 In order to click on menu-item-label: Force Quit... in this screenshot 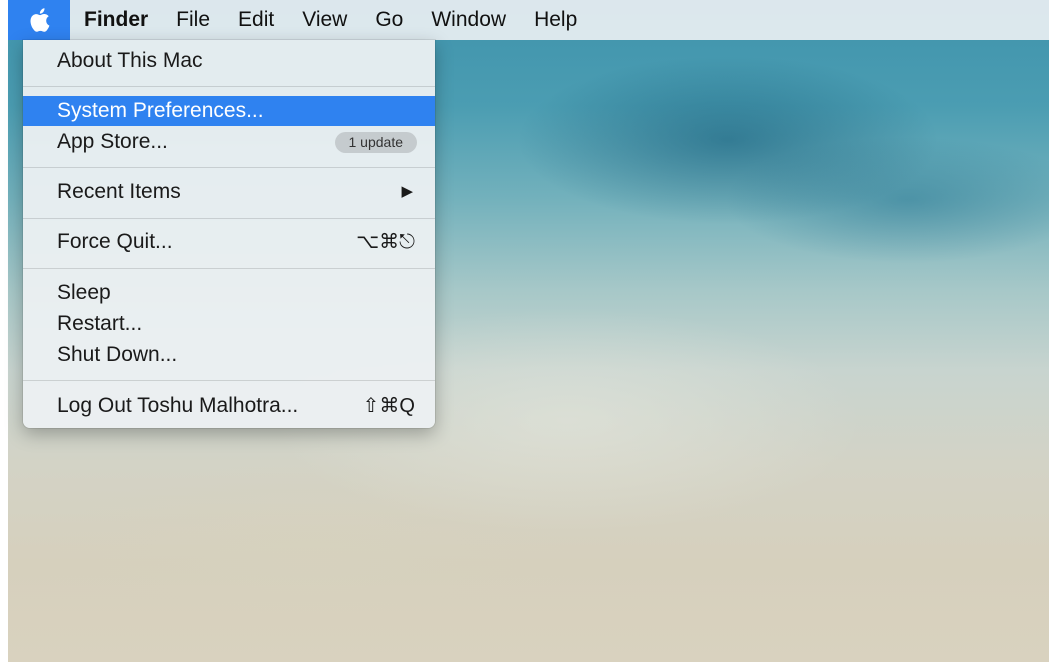, I will do `click(115, 241)`.